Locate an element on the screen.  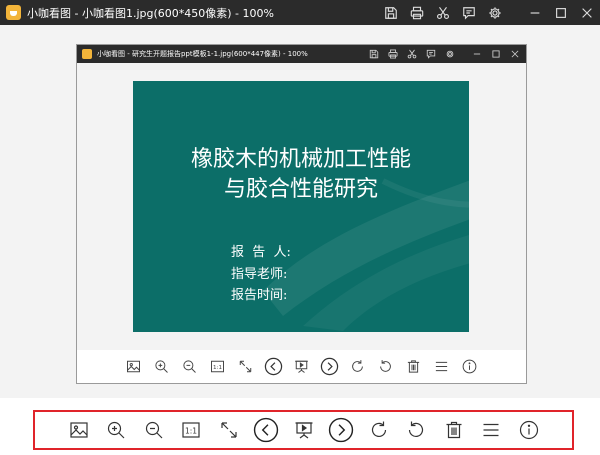
previous-button is located at coordinates (266, 430).